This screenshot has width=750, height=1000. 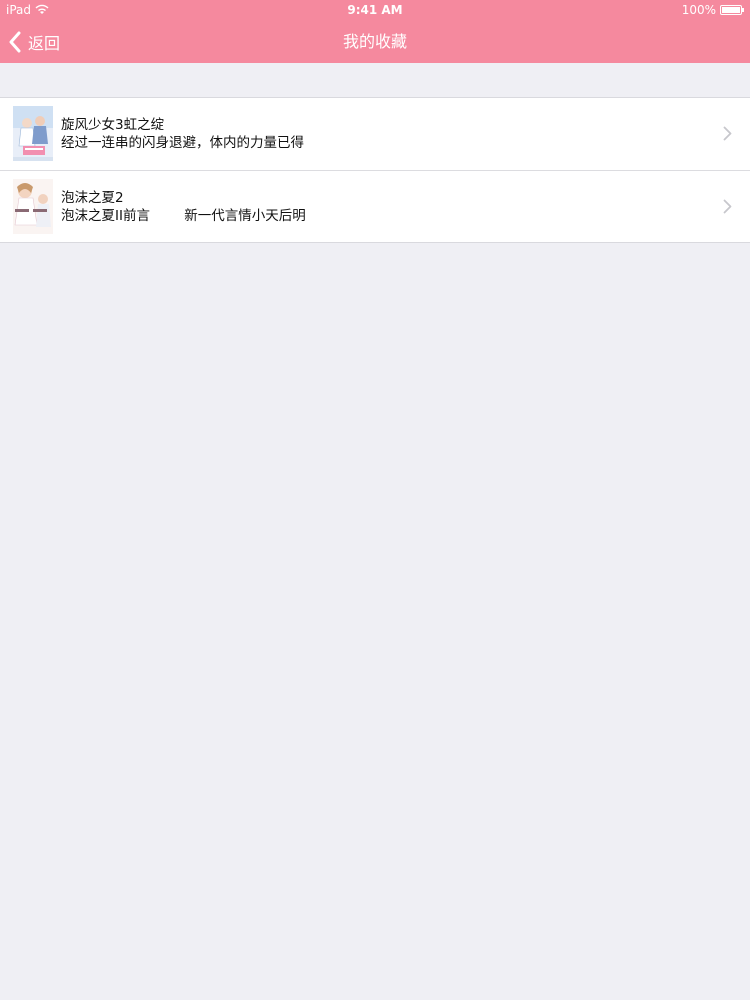 What do you see at coordinates (732, 10) in the screenshot?
I see `battery-icon` at bounding box center [732, 10].